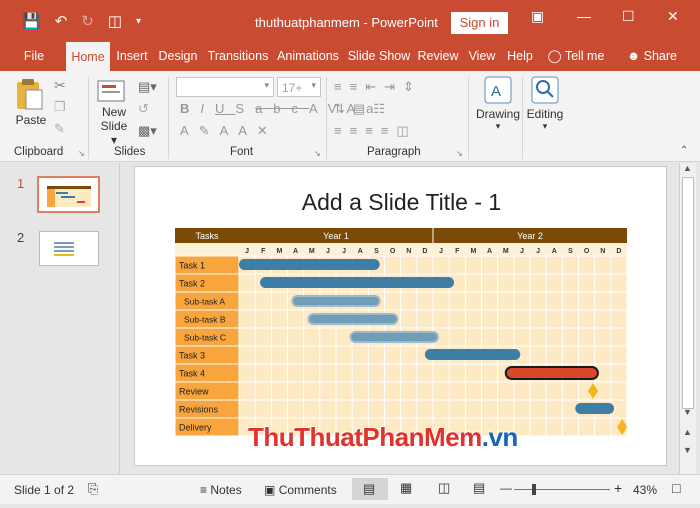 The image size is (700, 508). I want to click on copy-icon: ❐, so click(60, 107).